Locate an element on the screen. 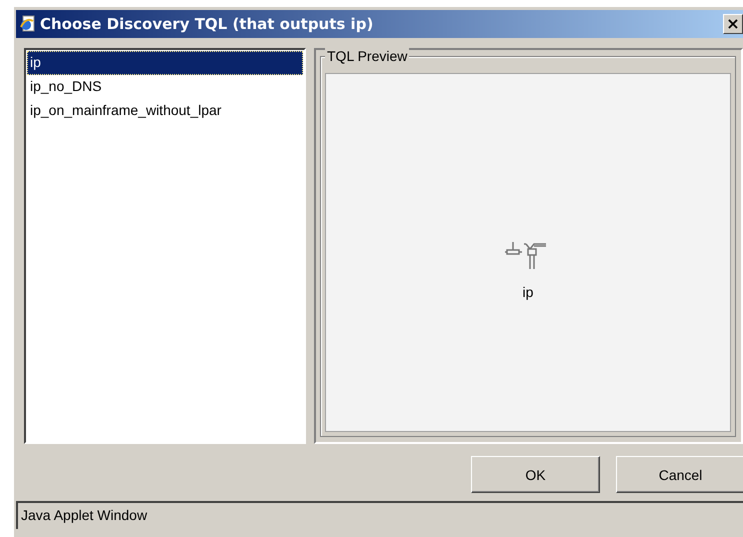 Image resolution: width=743 pixels, height=537 pixels. window-title: Choose Discovery TQL (that outputs ip) is located at coordinates (207, 24).